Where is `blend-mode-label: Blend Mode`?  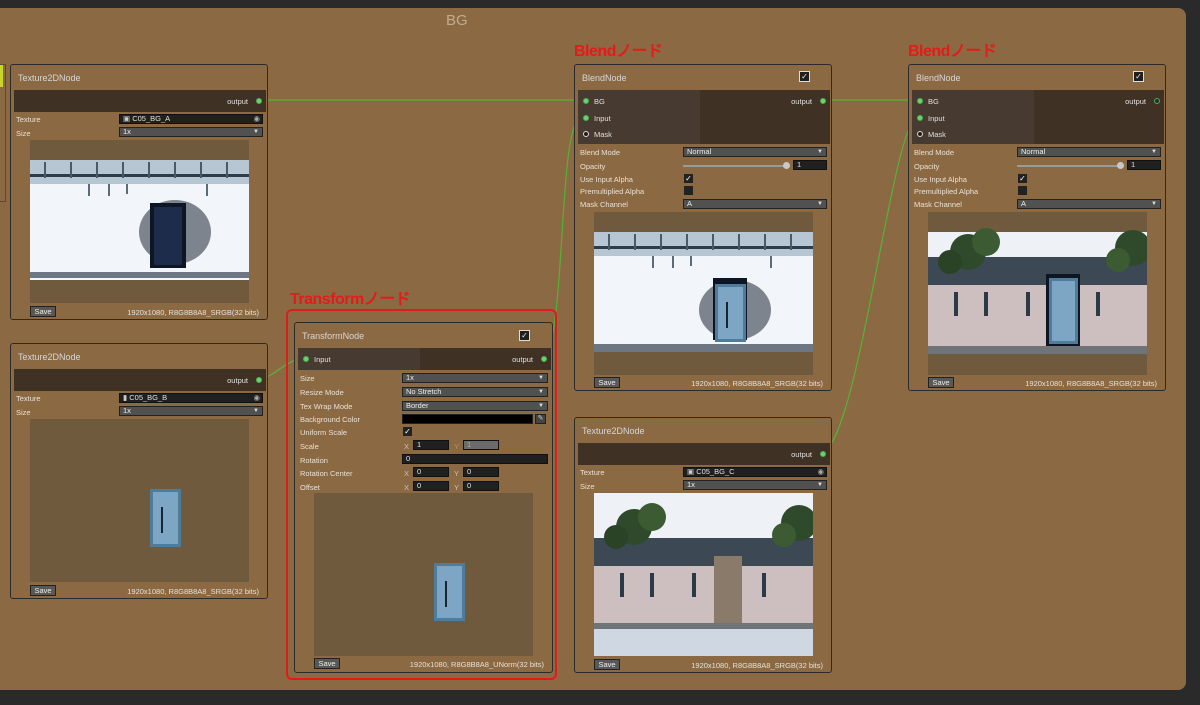 blend-mode-label: Blend Mode is located at coordinates (934, 152).